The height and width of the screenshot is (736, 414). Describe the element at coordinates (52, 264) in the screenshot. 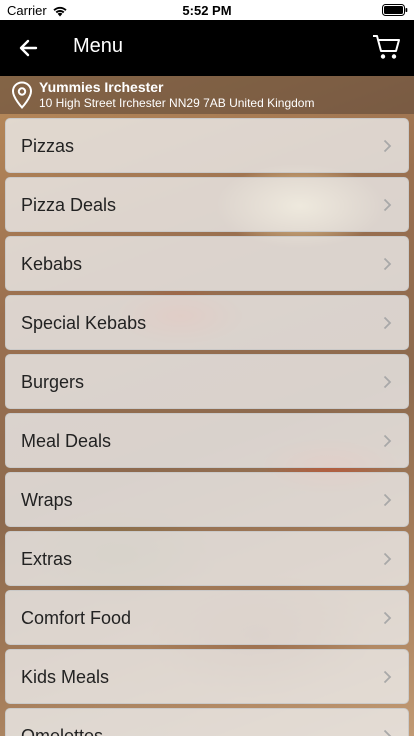

I see `menu-category-label: Kebabs` at that location.